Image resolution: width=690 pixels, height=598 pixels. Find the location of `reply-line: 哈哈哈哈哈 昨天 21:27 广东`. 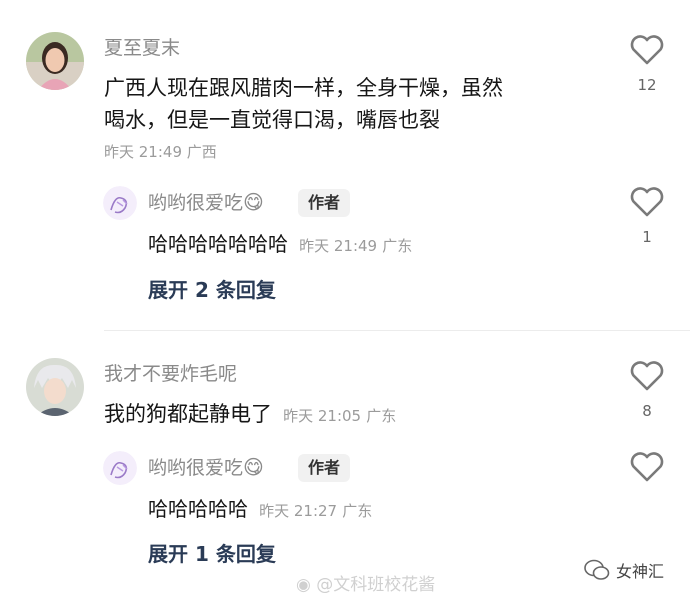

reply-line: 哈哈哈哈哈 昨天 21:27 广东 is located at coordinates (260, 509).